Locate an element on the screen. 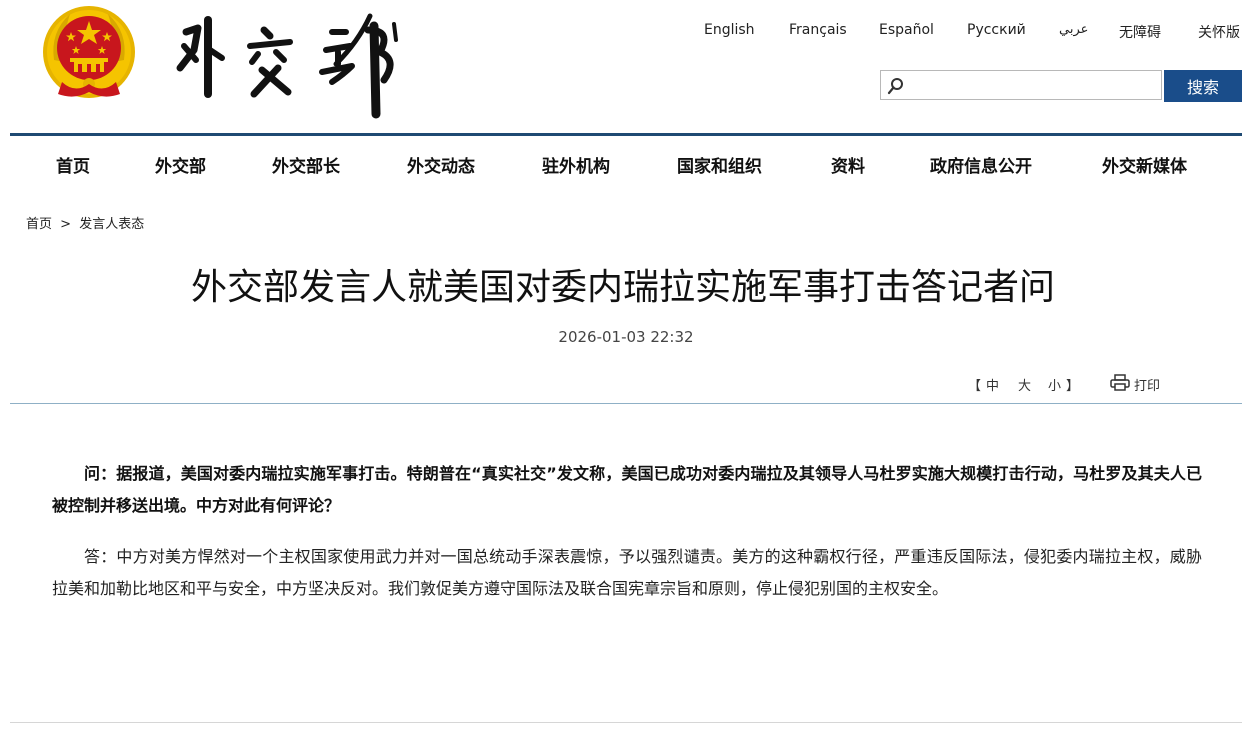 The height and width of the screenshot is (736, 1246). nav-item-countries-organizations: 国家和组织 is located at coordinates (719, 164).